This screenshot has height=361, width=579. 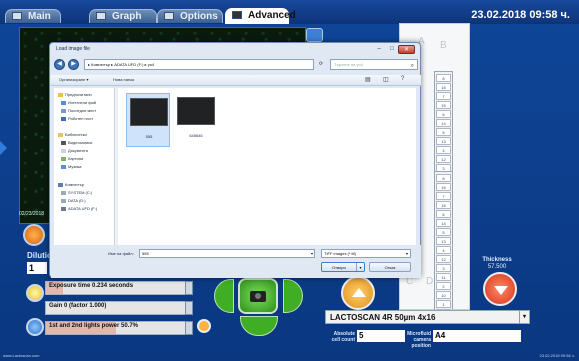 I want to click on new-folder-button: Нова папка, so click(x=123, y=79).